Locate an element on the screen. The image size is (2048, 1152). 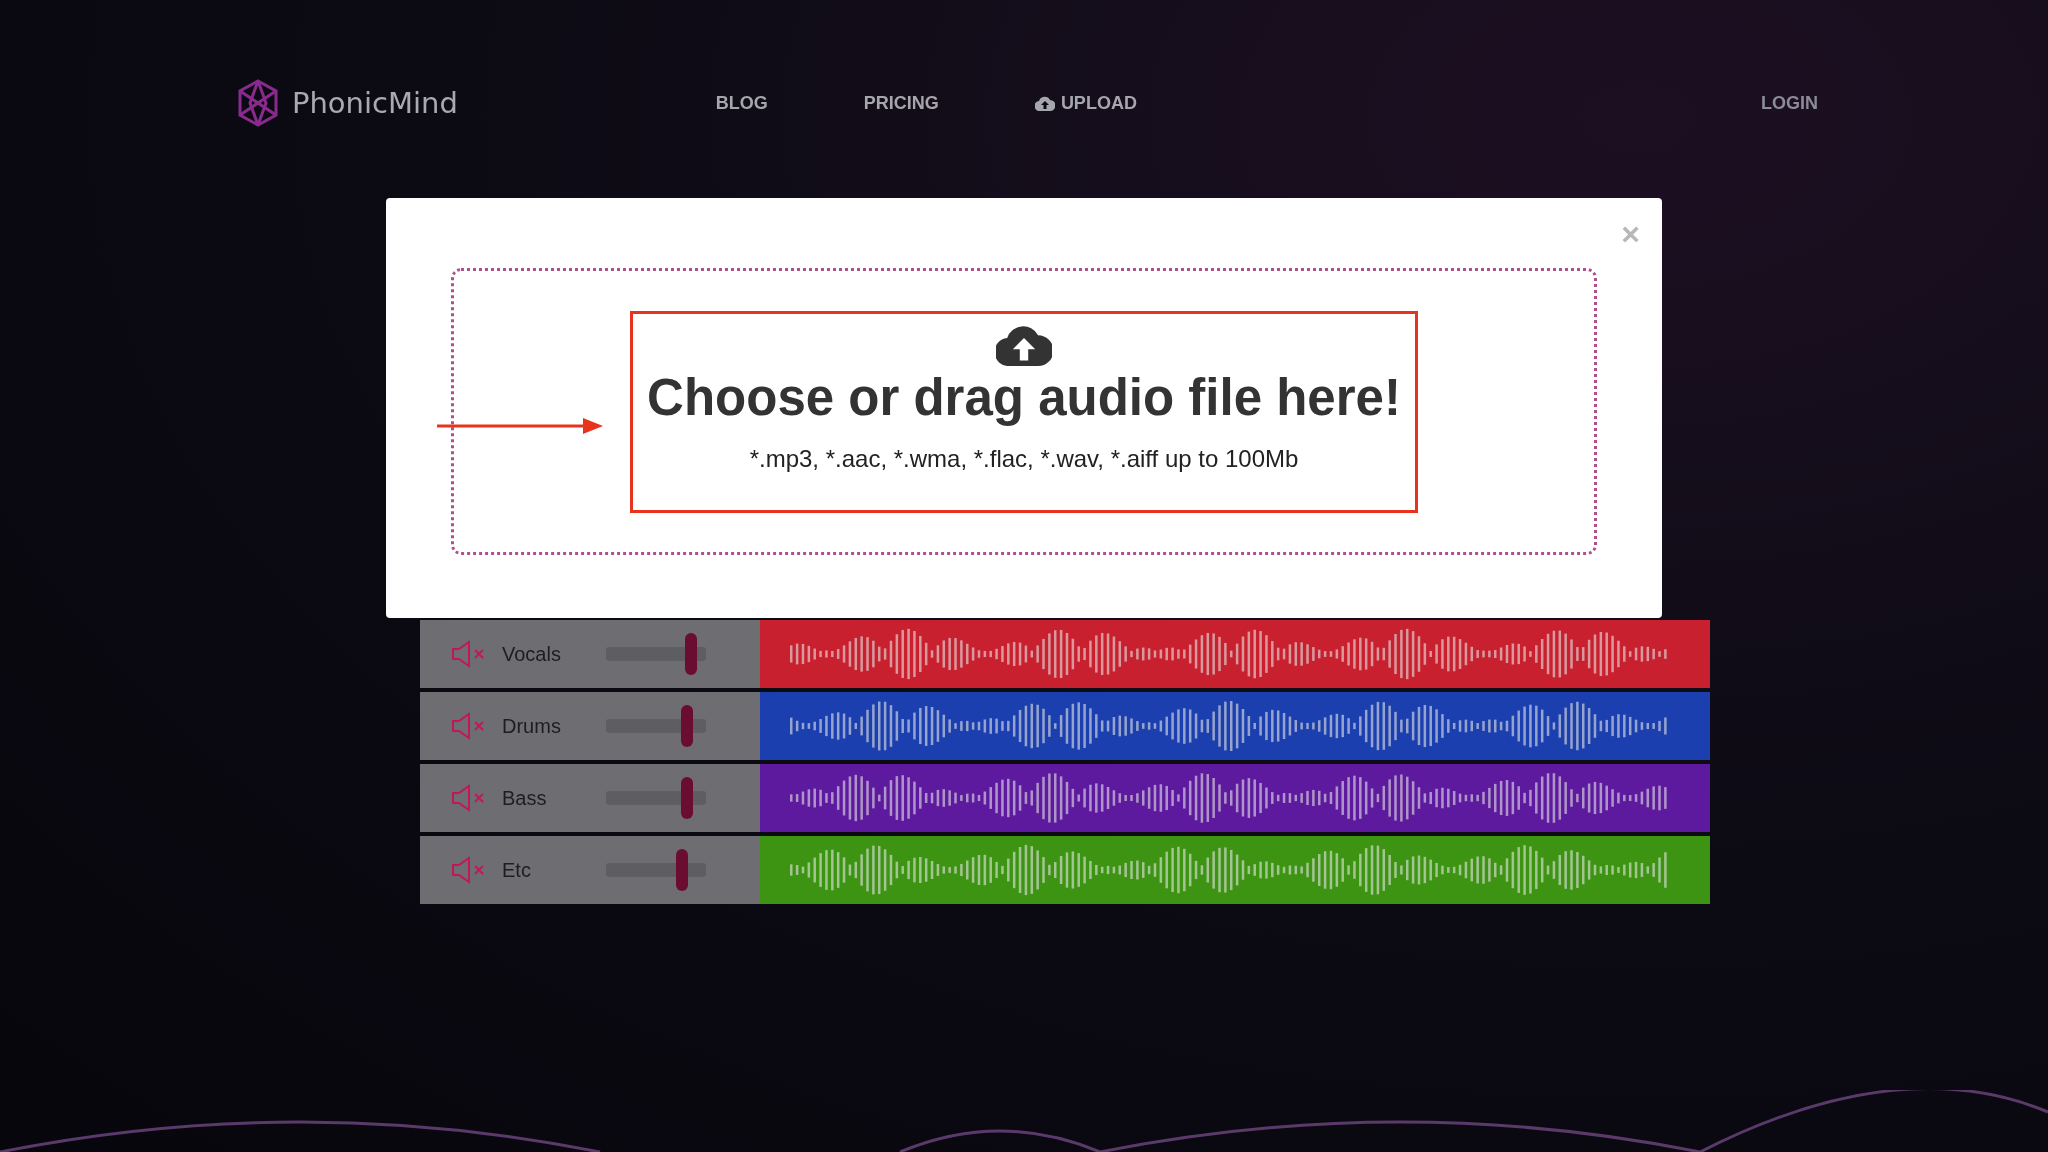
track-name: Drums is located at coordinates (532, 726).